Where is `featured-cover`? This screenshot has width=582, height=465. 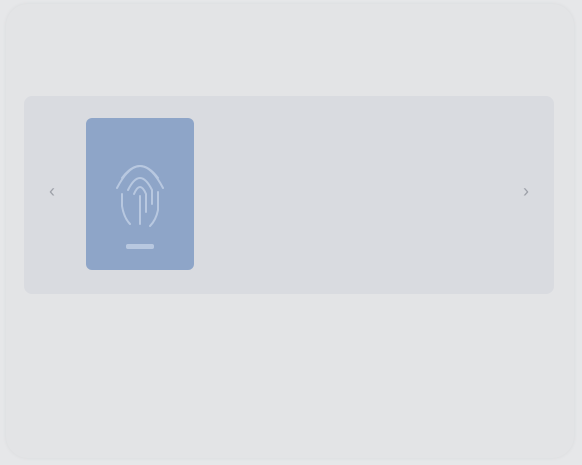
featured-cover is located at coordinates (140, 194).